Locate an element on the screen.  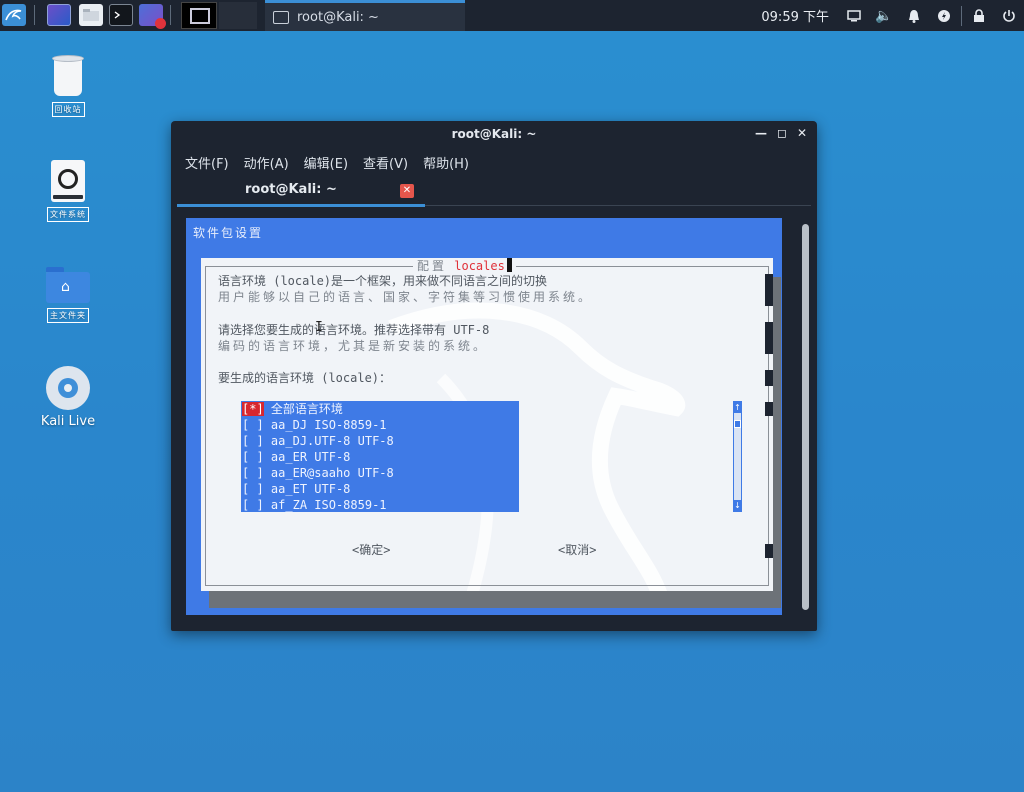
scroll-down-icon: ↓ is located at coordinates (737, 505).